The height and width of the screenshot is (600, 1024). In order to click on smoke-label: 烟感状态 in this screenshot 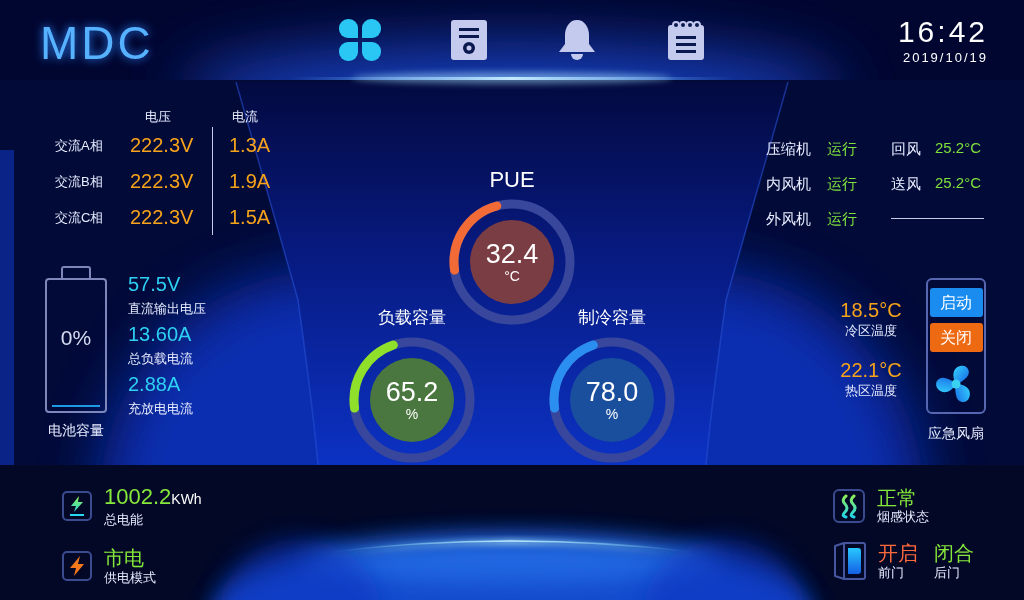, I will do `click(903, 517)`.